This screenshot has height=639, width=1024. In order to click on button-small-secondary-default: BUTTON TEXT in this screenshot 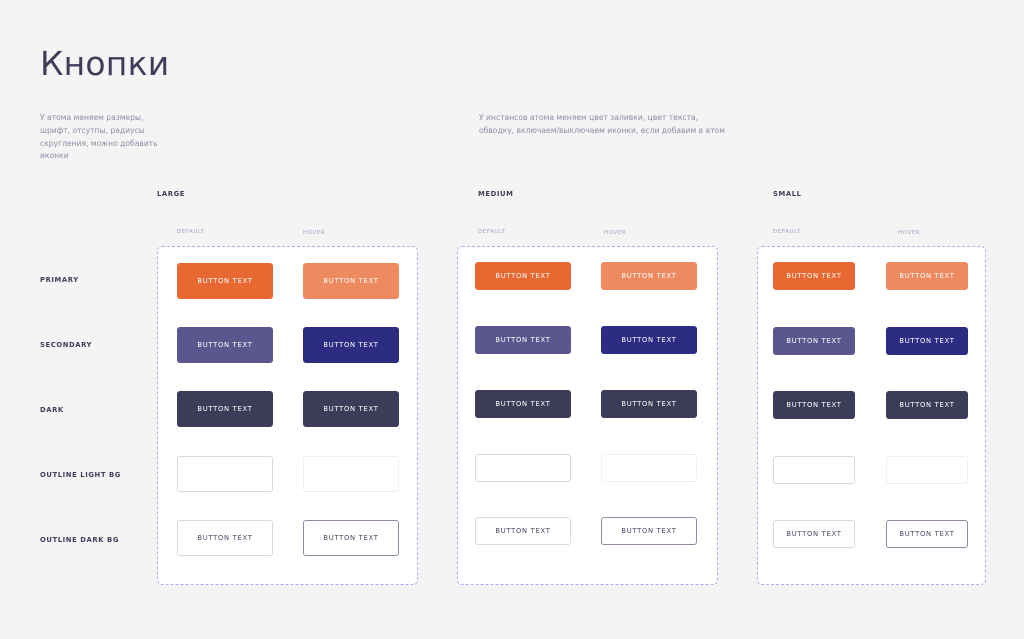, I will do `click(814, 341)`.